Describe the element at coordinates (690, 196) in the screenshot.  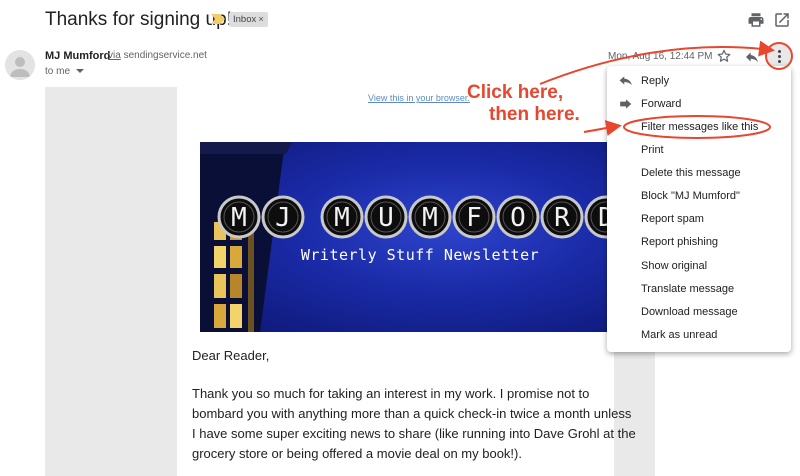
I see `menu-item-label: Block "MJ Mumford"` at that location.